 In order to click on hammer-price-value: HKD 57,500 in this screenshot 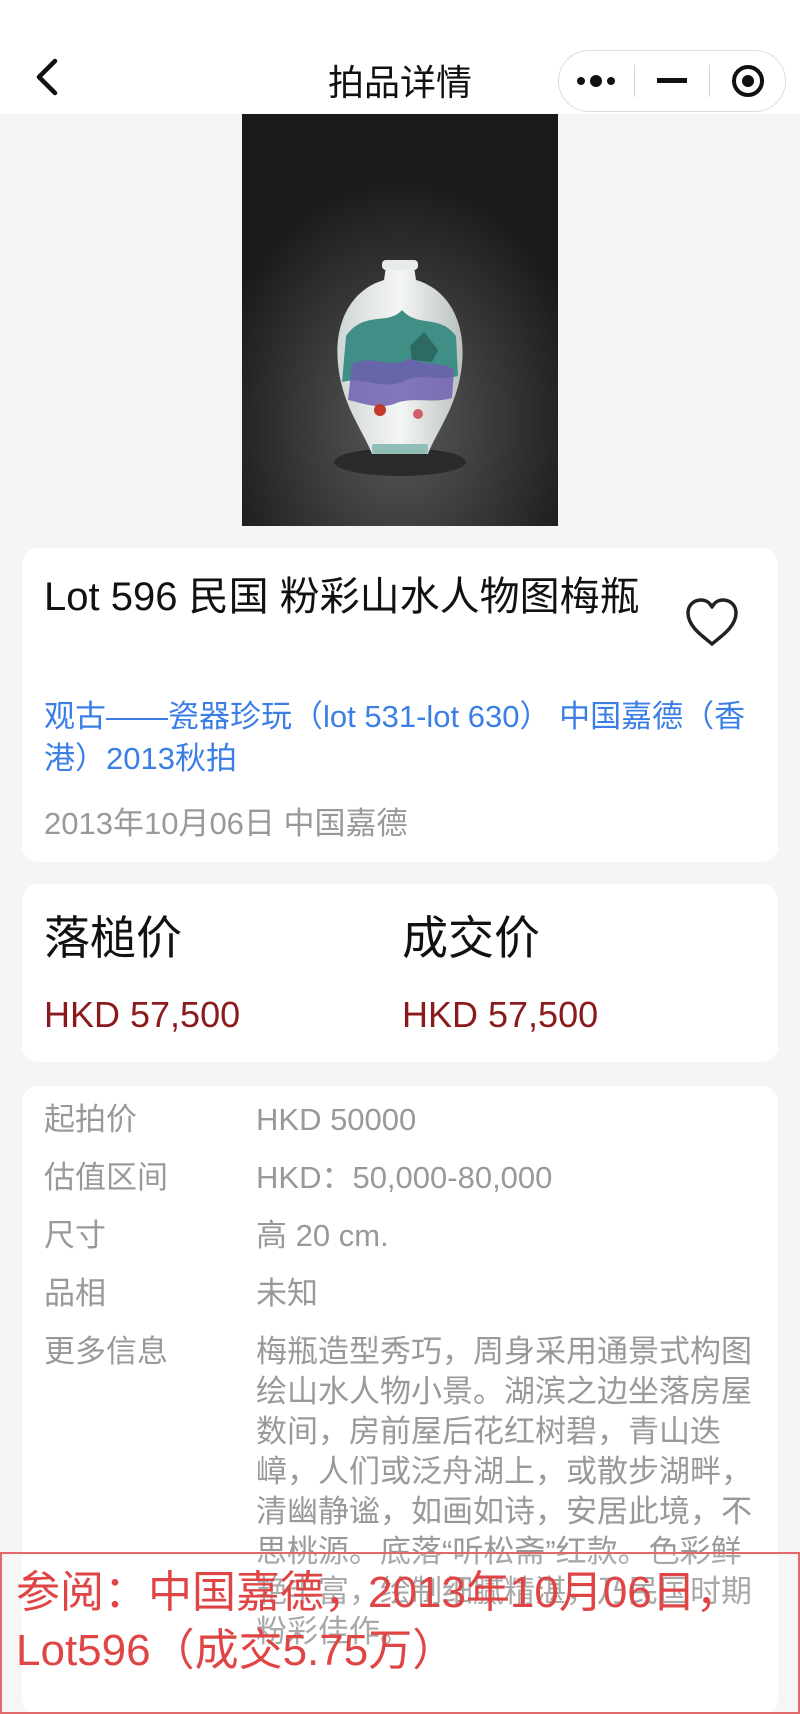, I will do `click(142, 1014)`.